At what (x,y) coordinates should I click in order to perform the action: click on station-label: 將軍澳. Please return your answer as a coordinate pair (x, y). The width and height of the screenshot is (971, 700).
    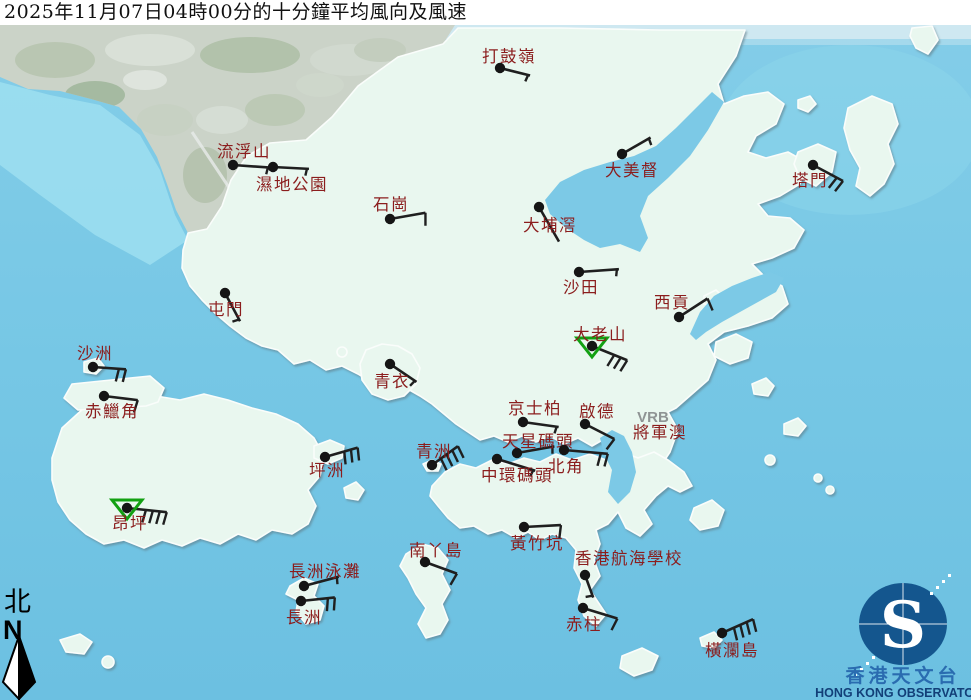
    Looking at the image, I should click on (660, 432).